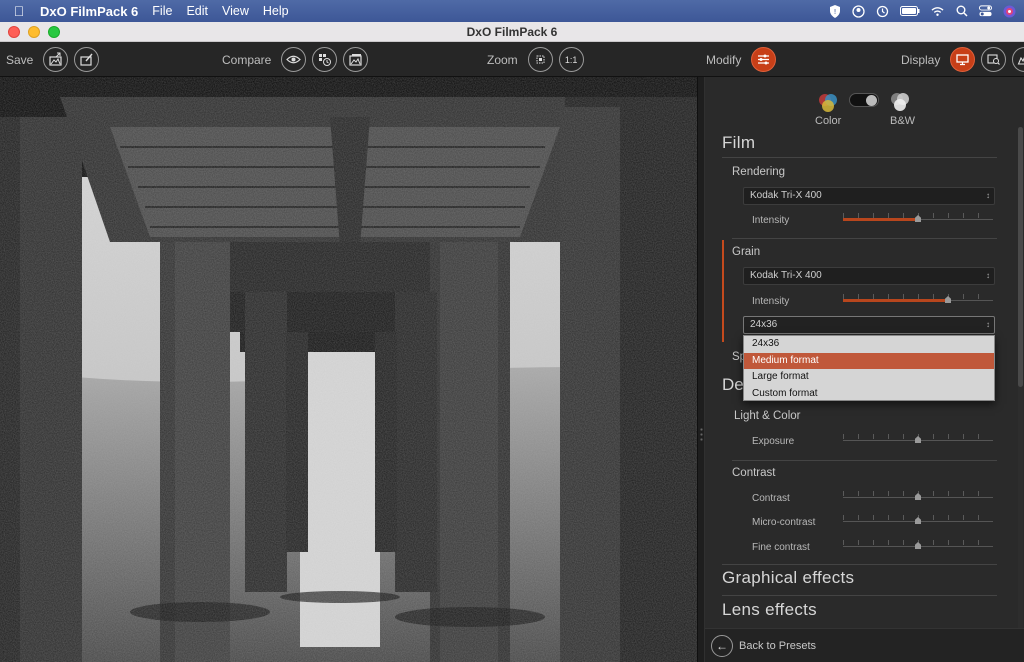 This screenshot has height=662, width=1024. What do you see at coordinates (571, 59) in the screenshot?
I see `zoom-100-button: 1:1` at bounding box center [571, 59].